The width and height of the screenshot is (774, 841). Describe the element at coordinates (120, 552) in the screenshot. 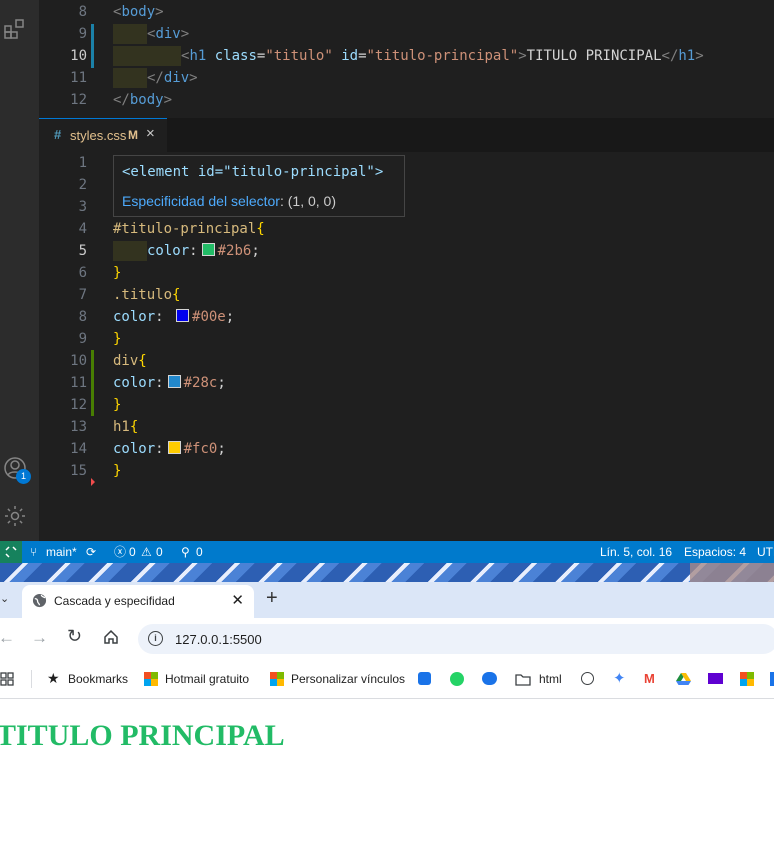

I see `errors-icon: ⓧ` at that location.